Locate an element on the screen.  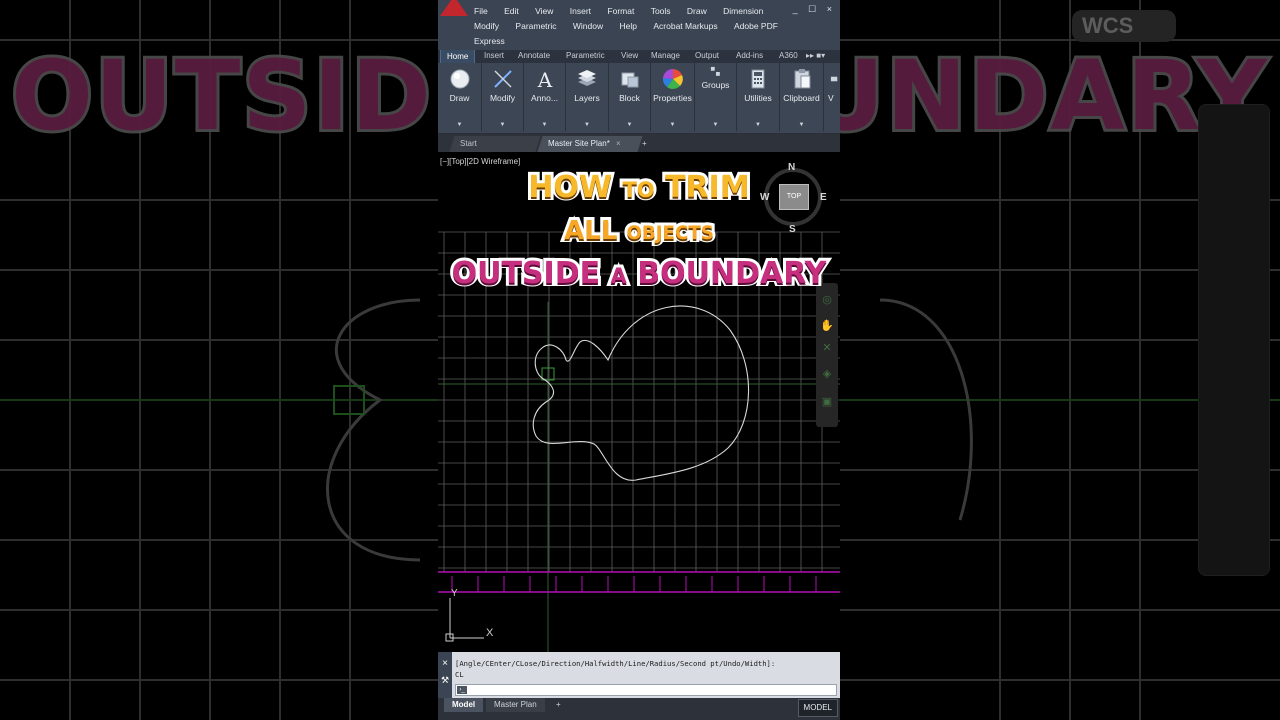
menu-modify: Modify is located at coordinates (486, 26).